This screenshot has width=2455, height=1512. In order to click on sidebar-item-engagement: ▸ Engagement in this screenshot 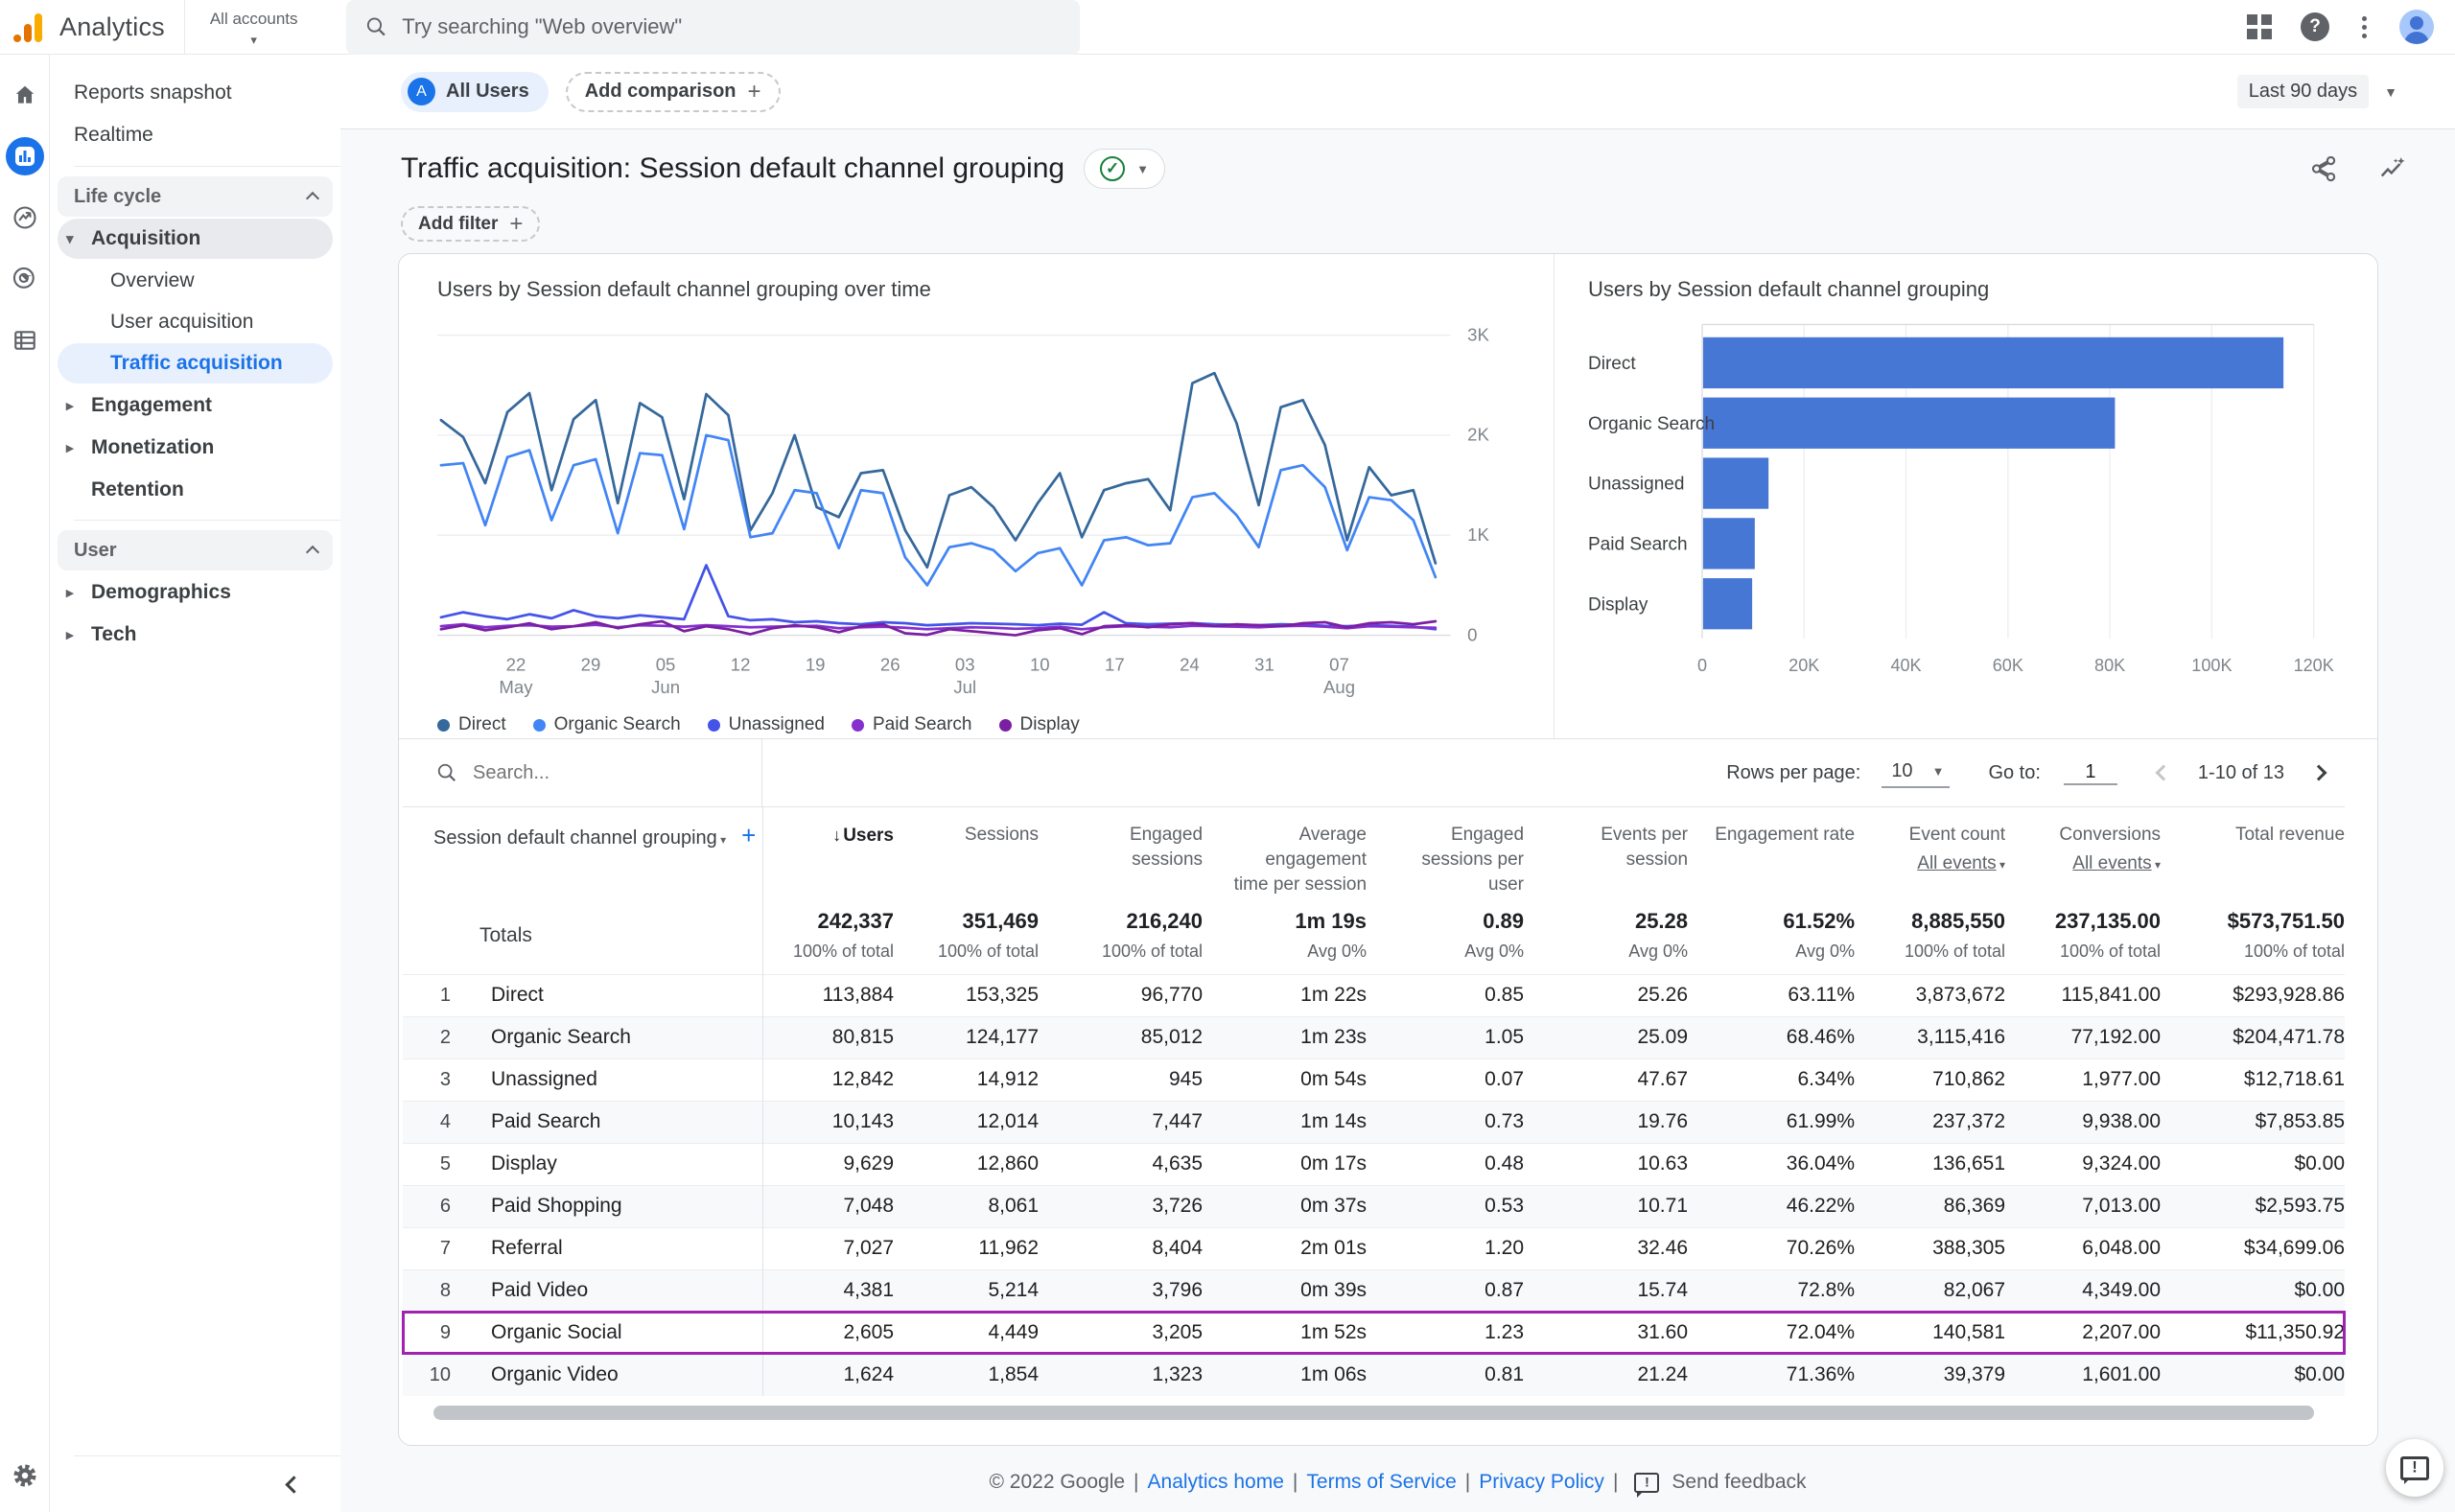, I will do `click(195, 405)`.